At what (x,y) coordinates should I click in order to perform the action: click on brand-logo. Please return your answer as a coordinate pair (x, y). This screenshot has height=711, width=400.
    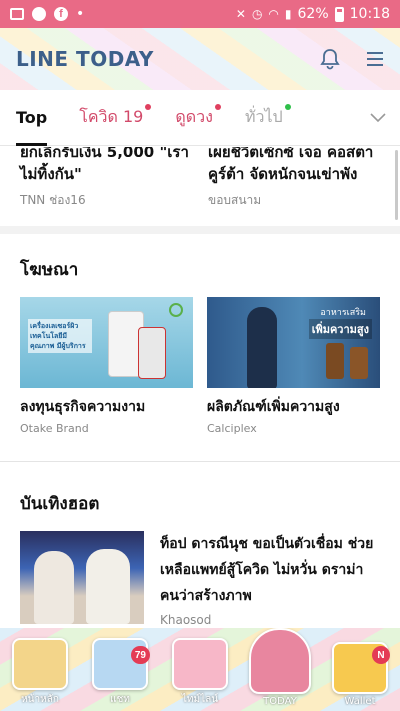
    Looking at the image, I should click on (176, 310).